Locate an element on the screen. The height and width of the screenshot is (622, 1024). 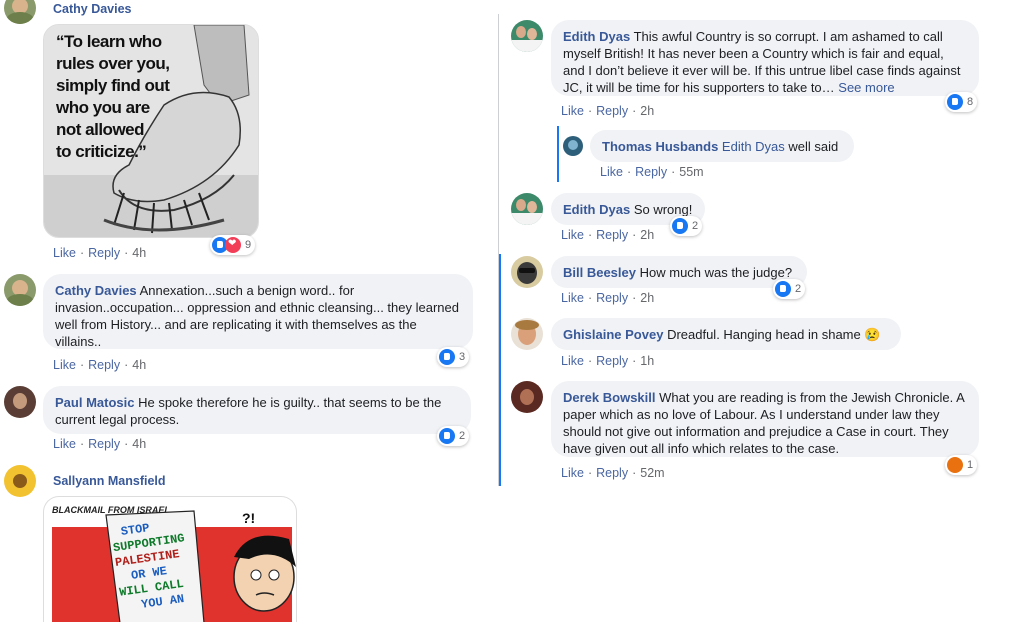
reaction-summary: 3 is located at coordinates (453, 357).